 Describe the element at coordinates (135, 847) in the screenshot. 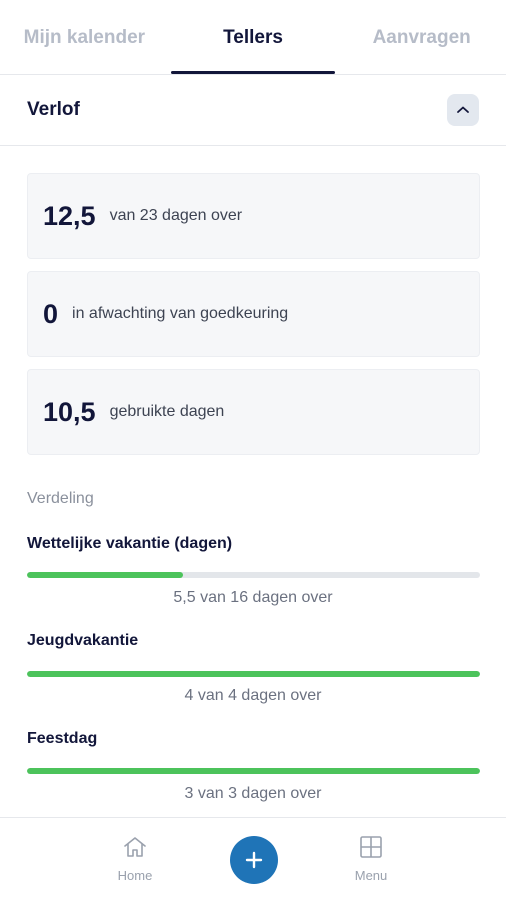

I see `home-icon` at that location.